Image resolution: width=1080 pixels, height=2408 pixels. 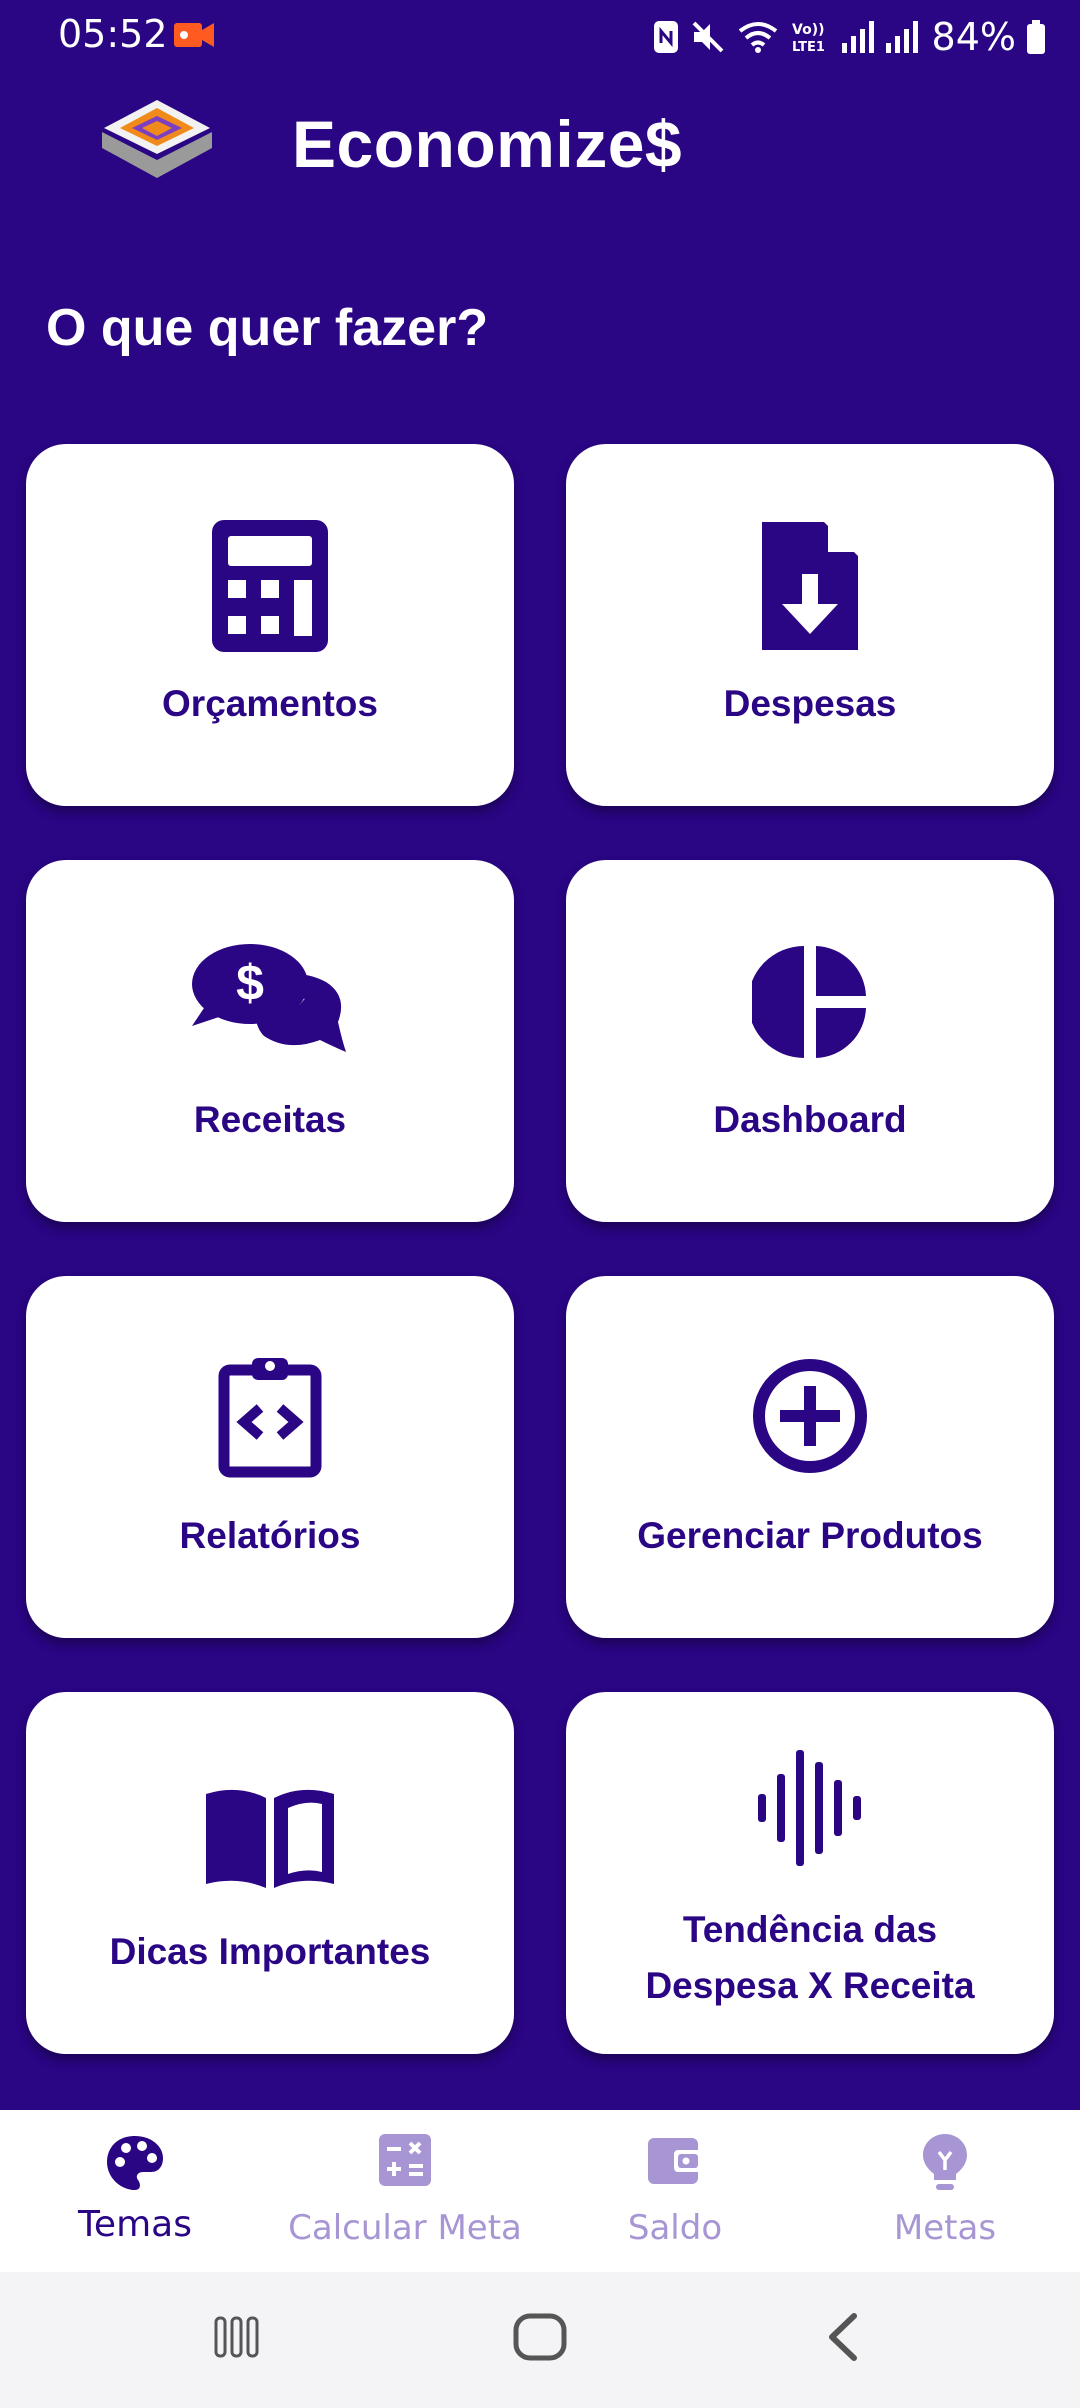 What do you see at coordinates (945, 2228) in the screenshot?
I see `nav-label: Metas` at bounding box center [945, 2228].